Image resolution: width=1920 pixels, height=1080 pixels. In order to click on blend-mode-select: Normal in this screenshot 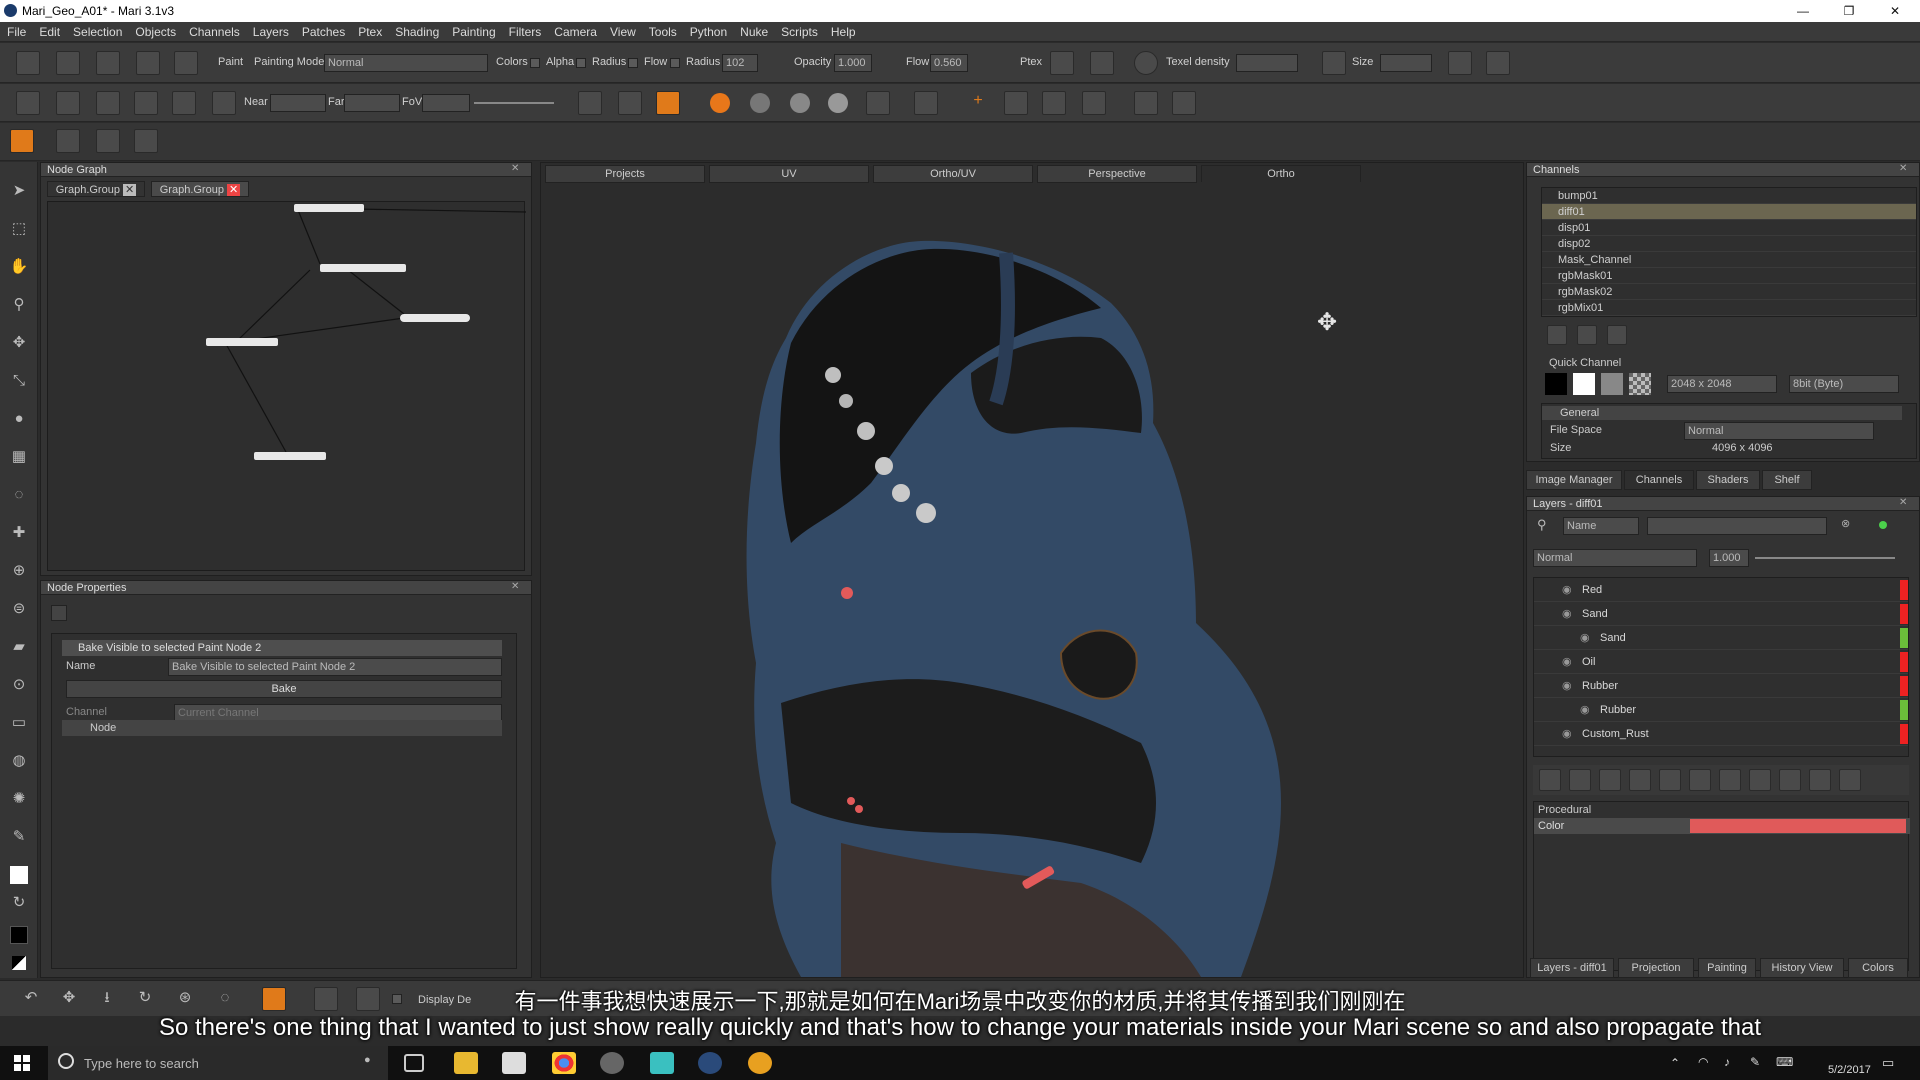, I will do `click(1615, 558)`.